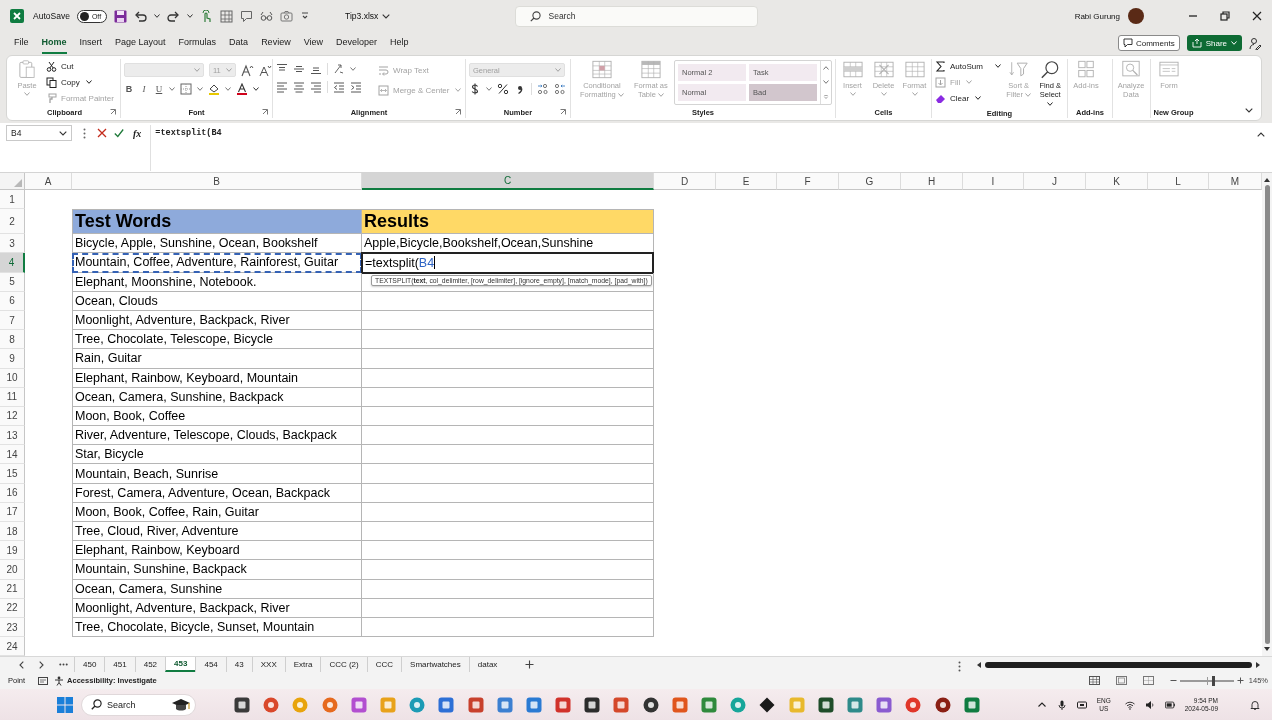 Image resolution: width=1272 pixels, height=720 pixels. I want to click on slider-thumb, so click(1213, 680).